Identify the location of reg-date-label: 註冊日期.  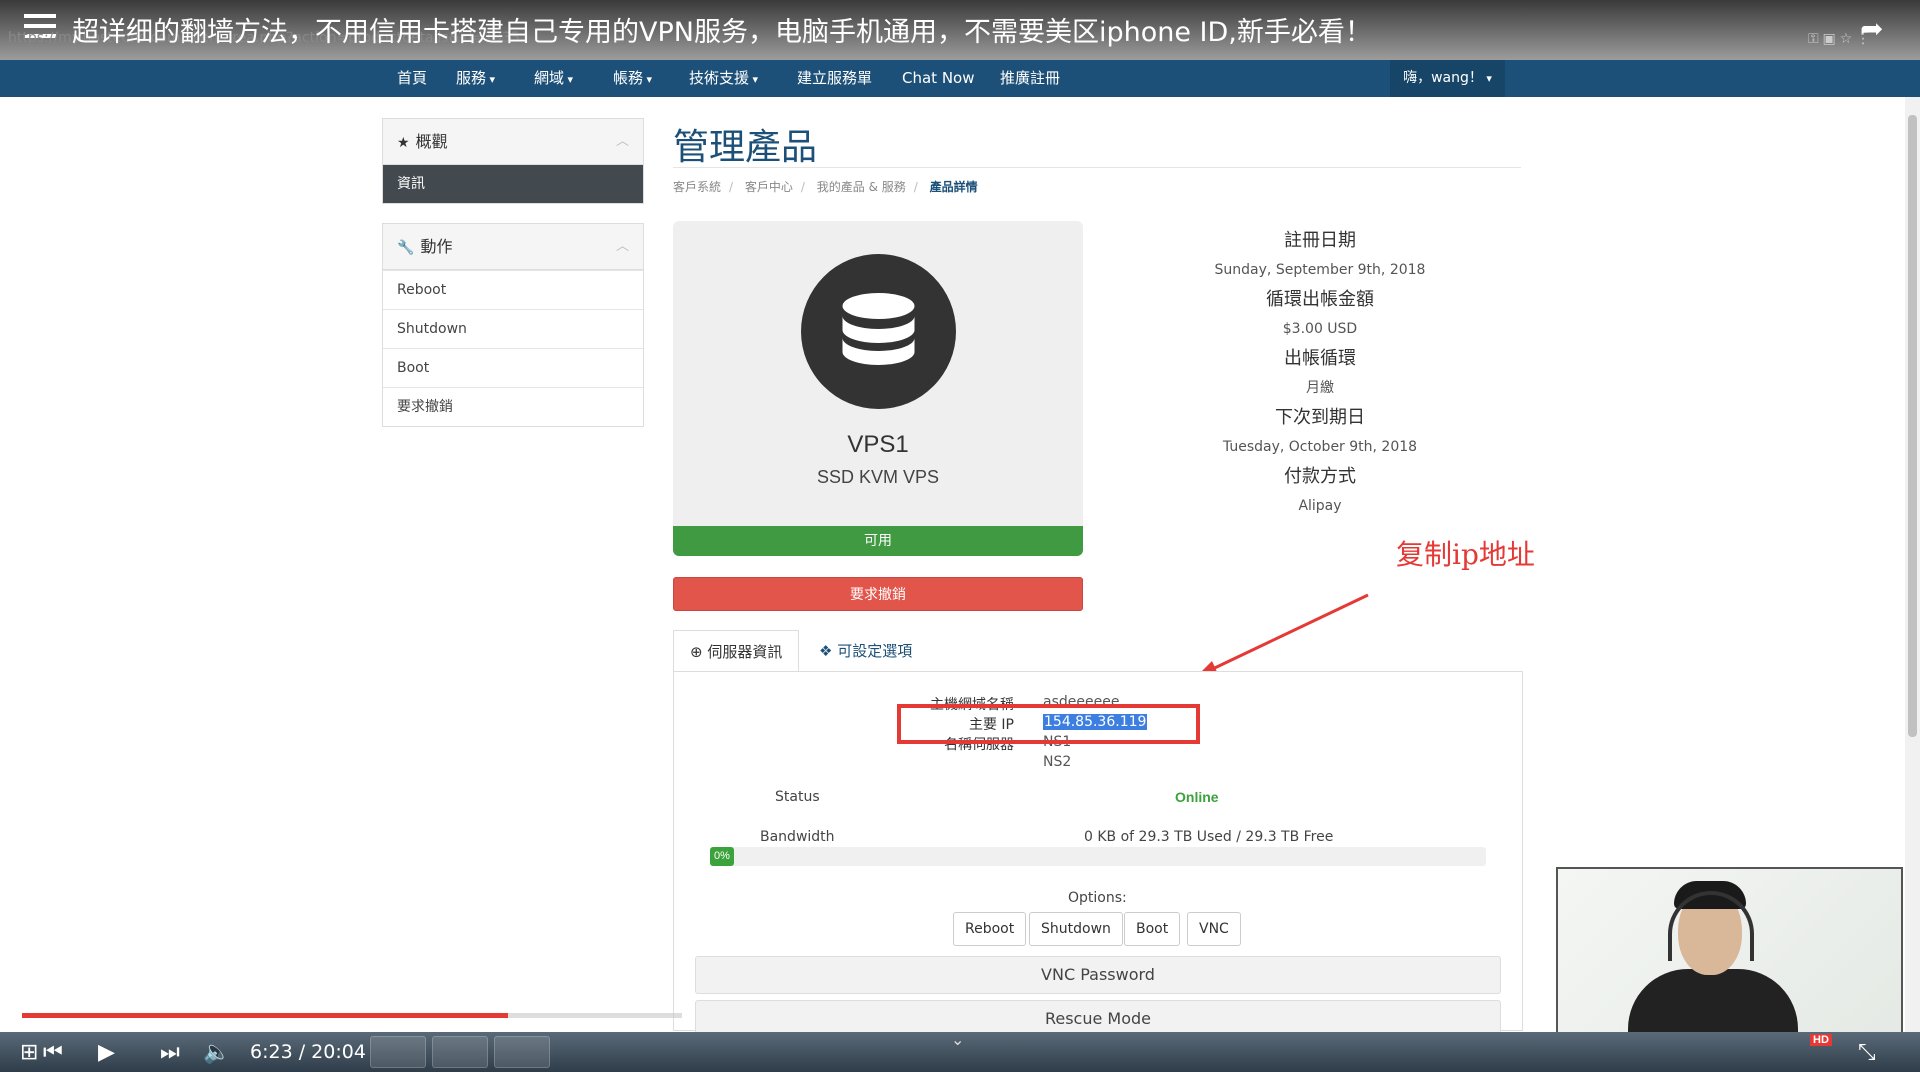
(1320, 240).